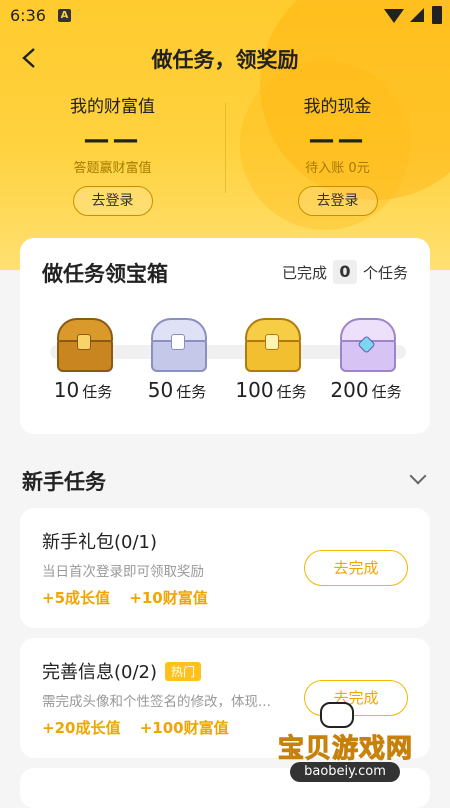 This screenshot has width=450, height=808. What do you see at coordinates (437, 15) in the screenshot?
I see `battery-icon` at bounding box center [437, 15].